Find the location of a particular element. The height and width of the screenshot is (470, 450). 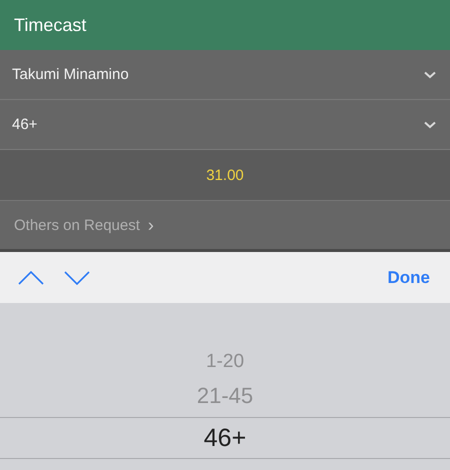

picker-option: 46+ is located at coordinates (225, 438).